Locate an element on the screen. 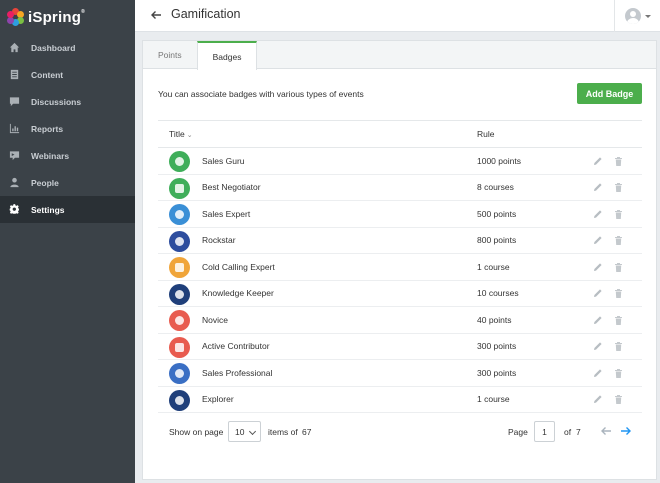  sidebar-item-dashboard: Dashboard is located at coordinates (67, 47).